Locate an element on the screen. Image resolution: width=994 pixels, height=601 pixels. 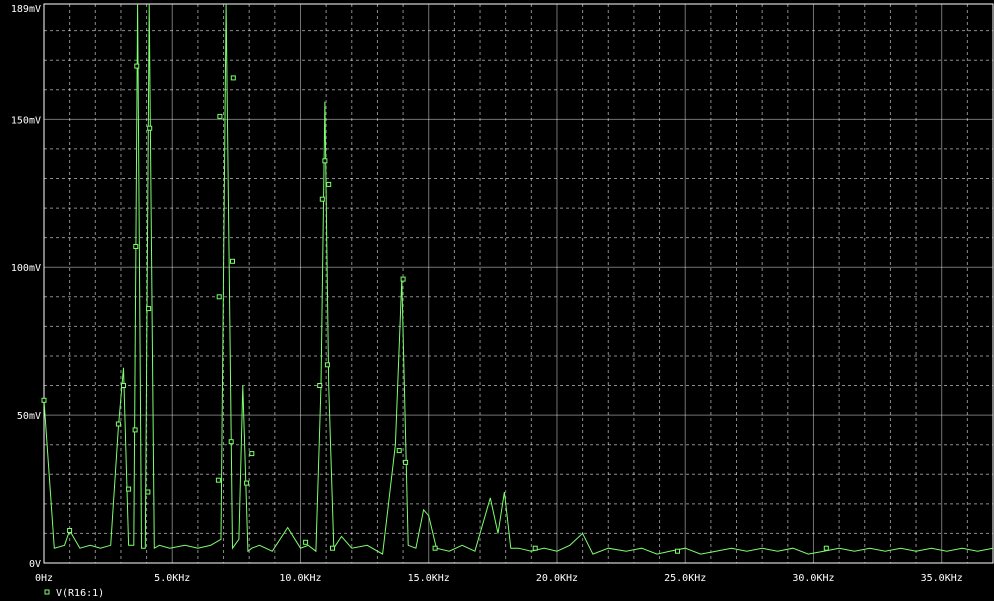
legend-label: V(R16:1) is located at coordinates (80, 593).